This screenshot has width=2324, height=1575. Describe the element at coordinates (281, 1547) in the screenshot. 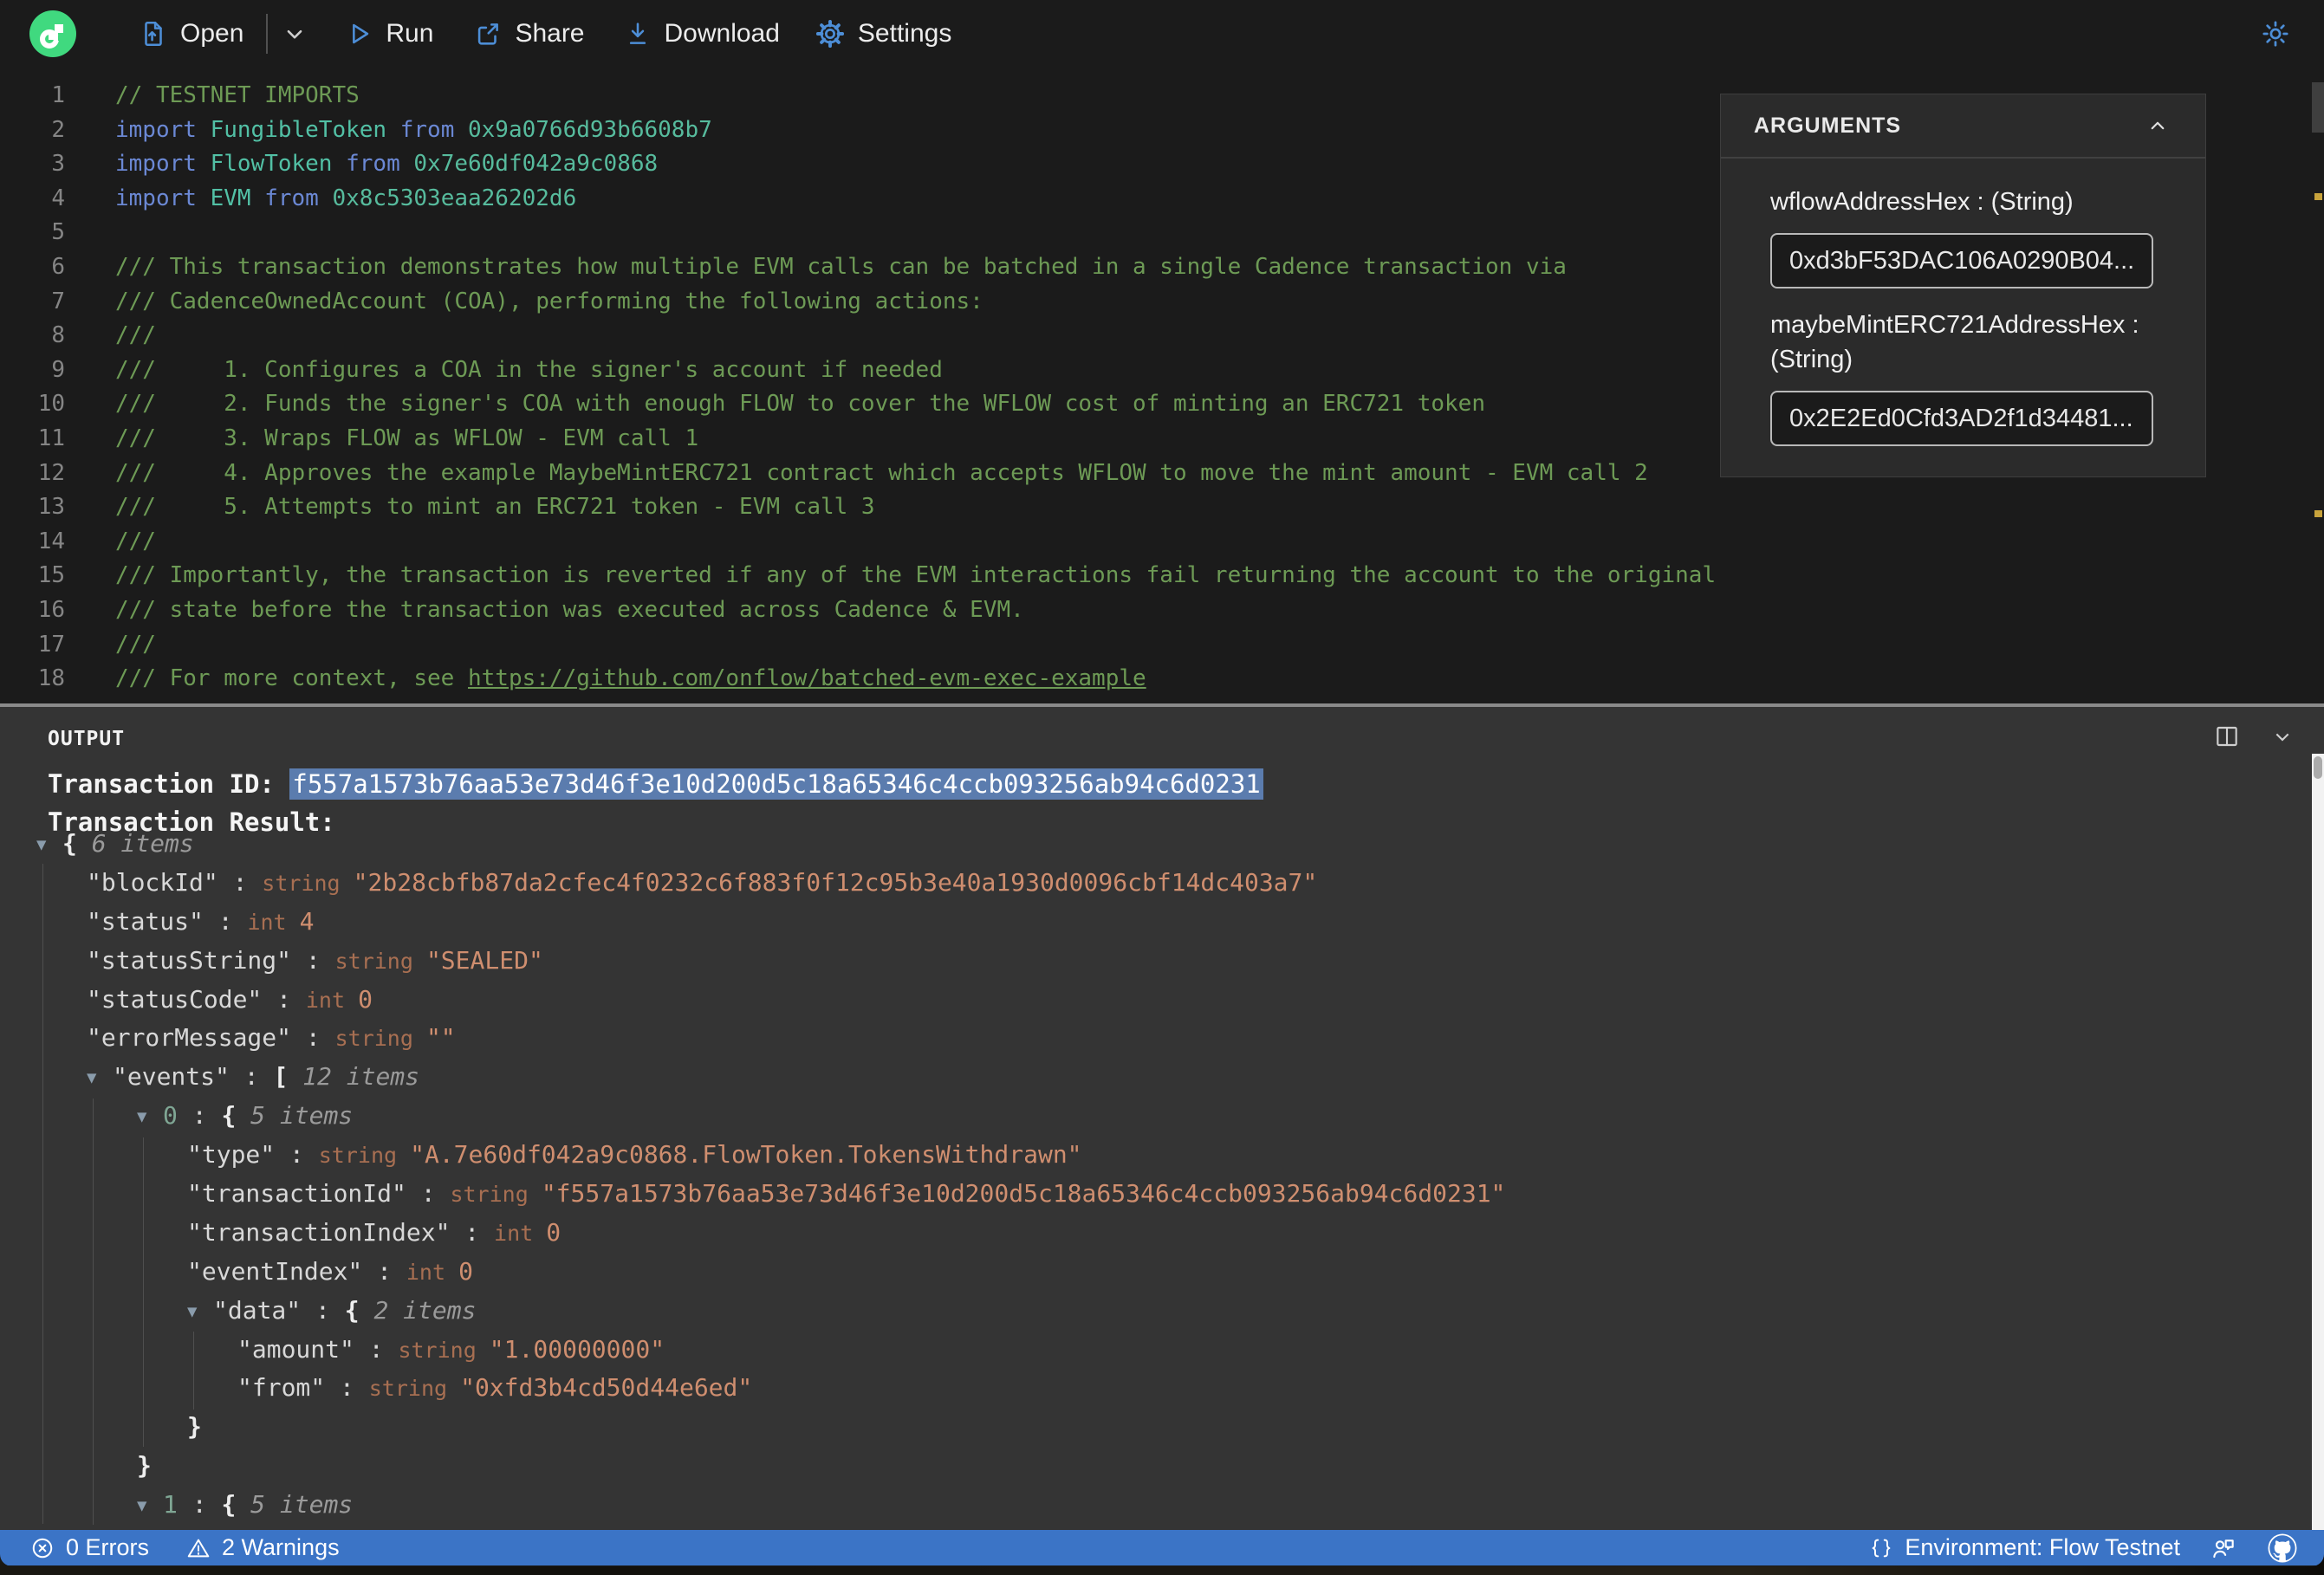

I see `warnings-label: 2 Warnings` at that location.